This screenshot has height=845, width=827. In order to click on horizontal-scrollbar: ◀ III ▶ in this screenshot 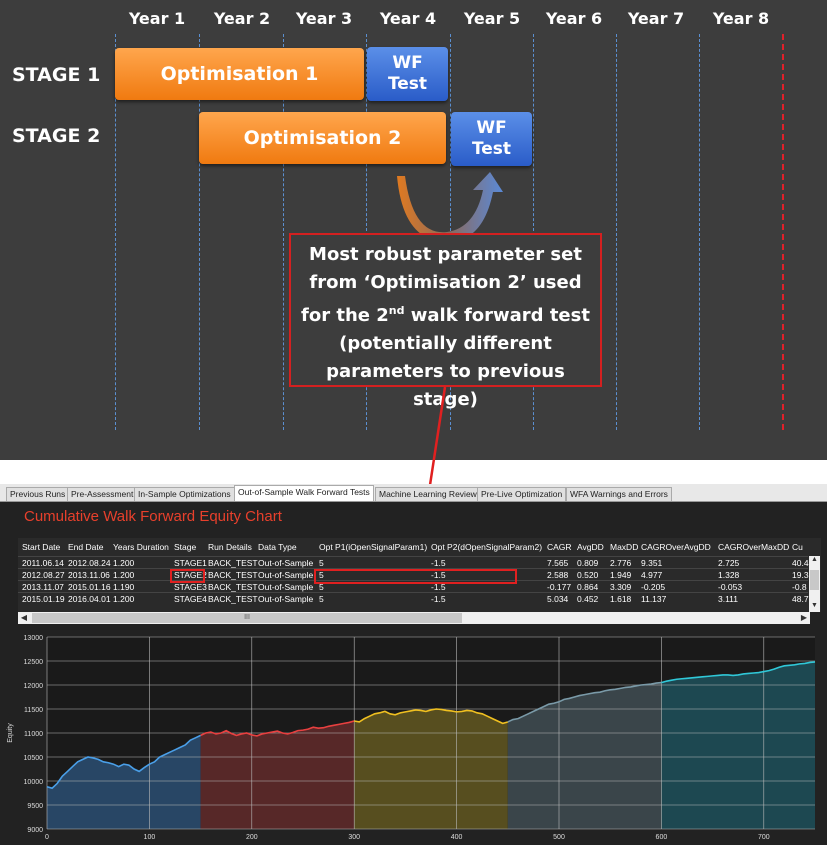, I will do `click(414, 618)`.